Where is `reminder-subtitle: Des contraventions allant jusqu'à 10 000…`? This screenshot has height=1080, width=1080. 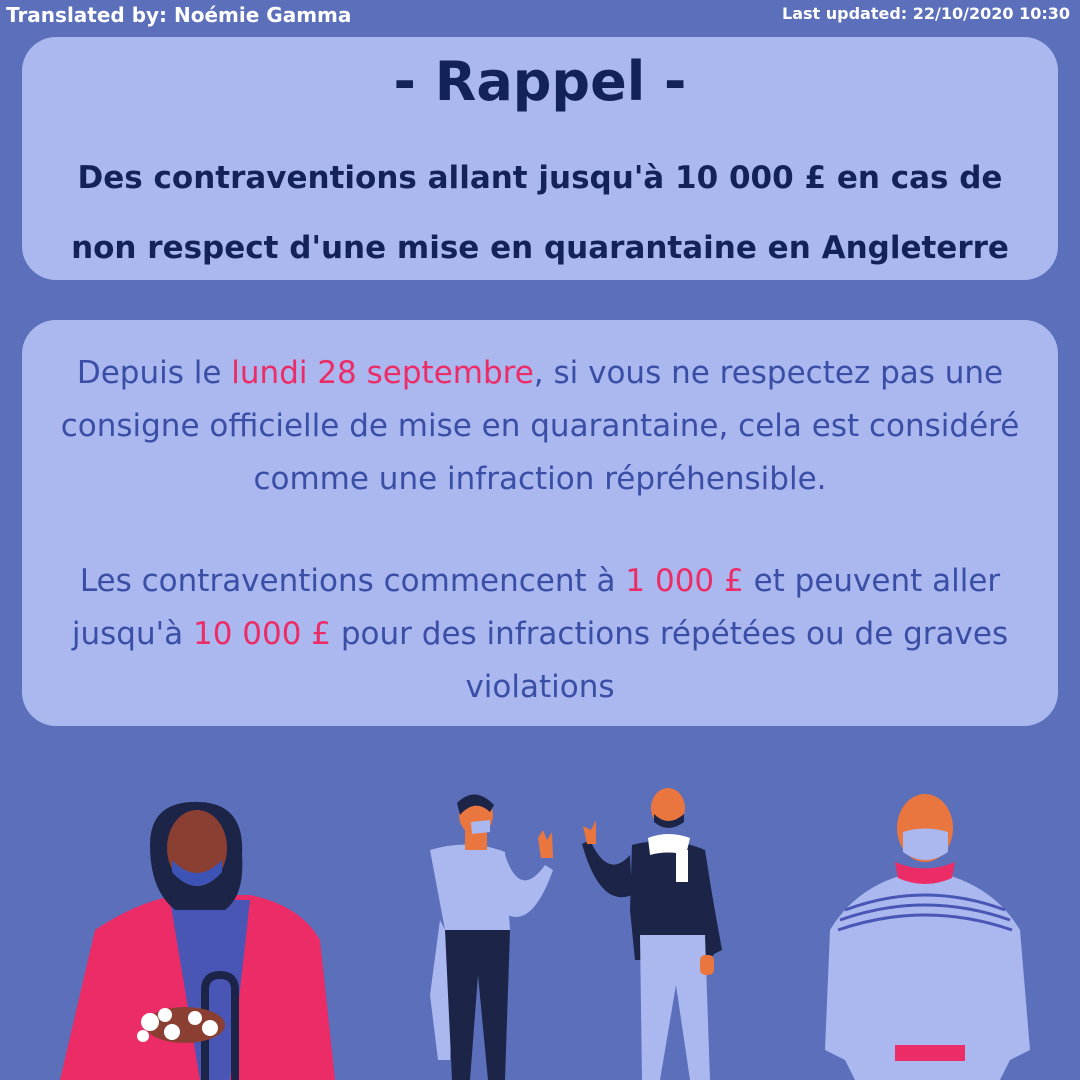 reminder-subtitle: Des contraventions allant jusqu'à 10 000… is located at coordinates (540, 213).